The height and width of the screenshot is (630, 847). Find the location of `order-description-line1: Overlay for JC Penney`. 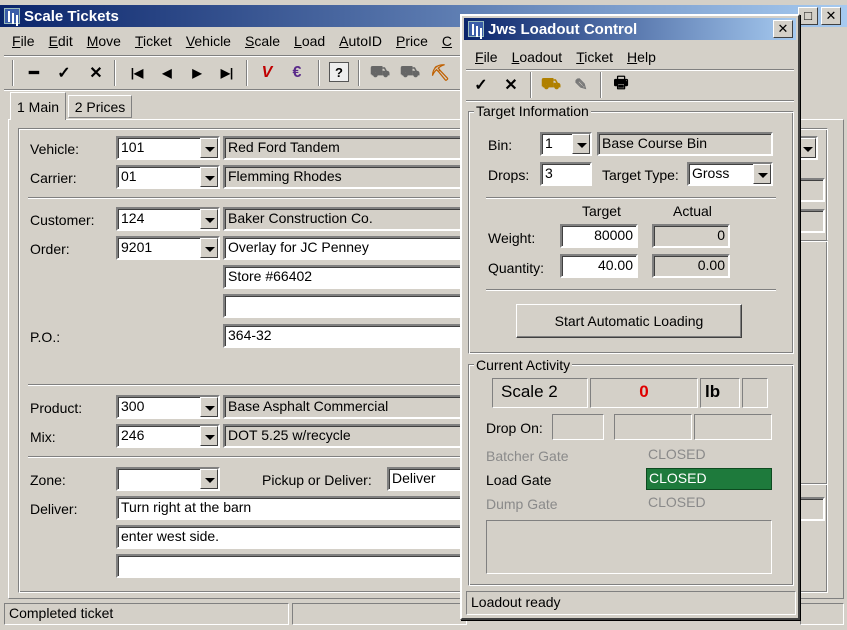

order-description-line1: Overlay for JC Penney is located at coordinates (345, 248).